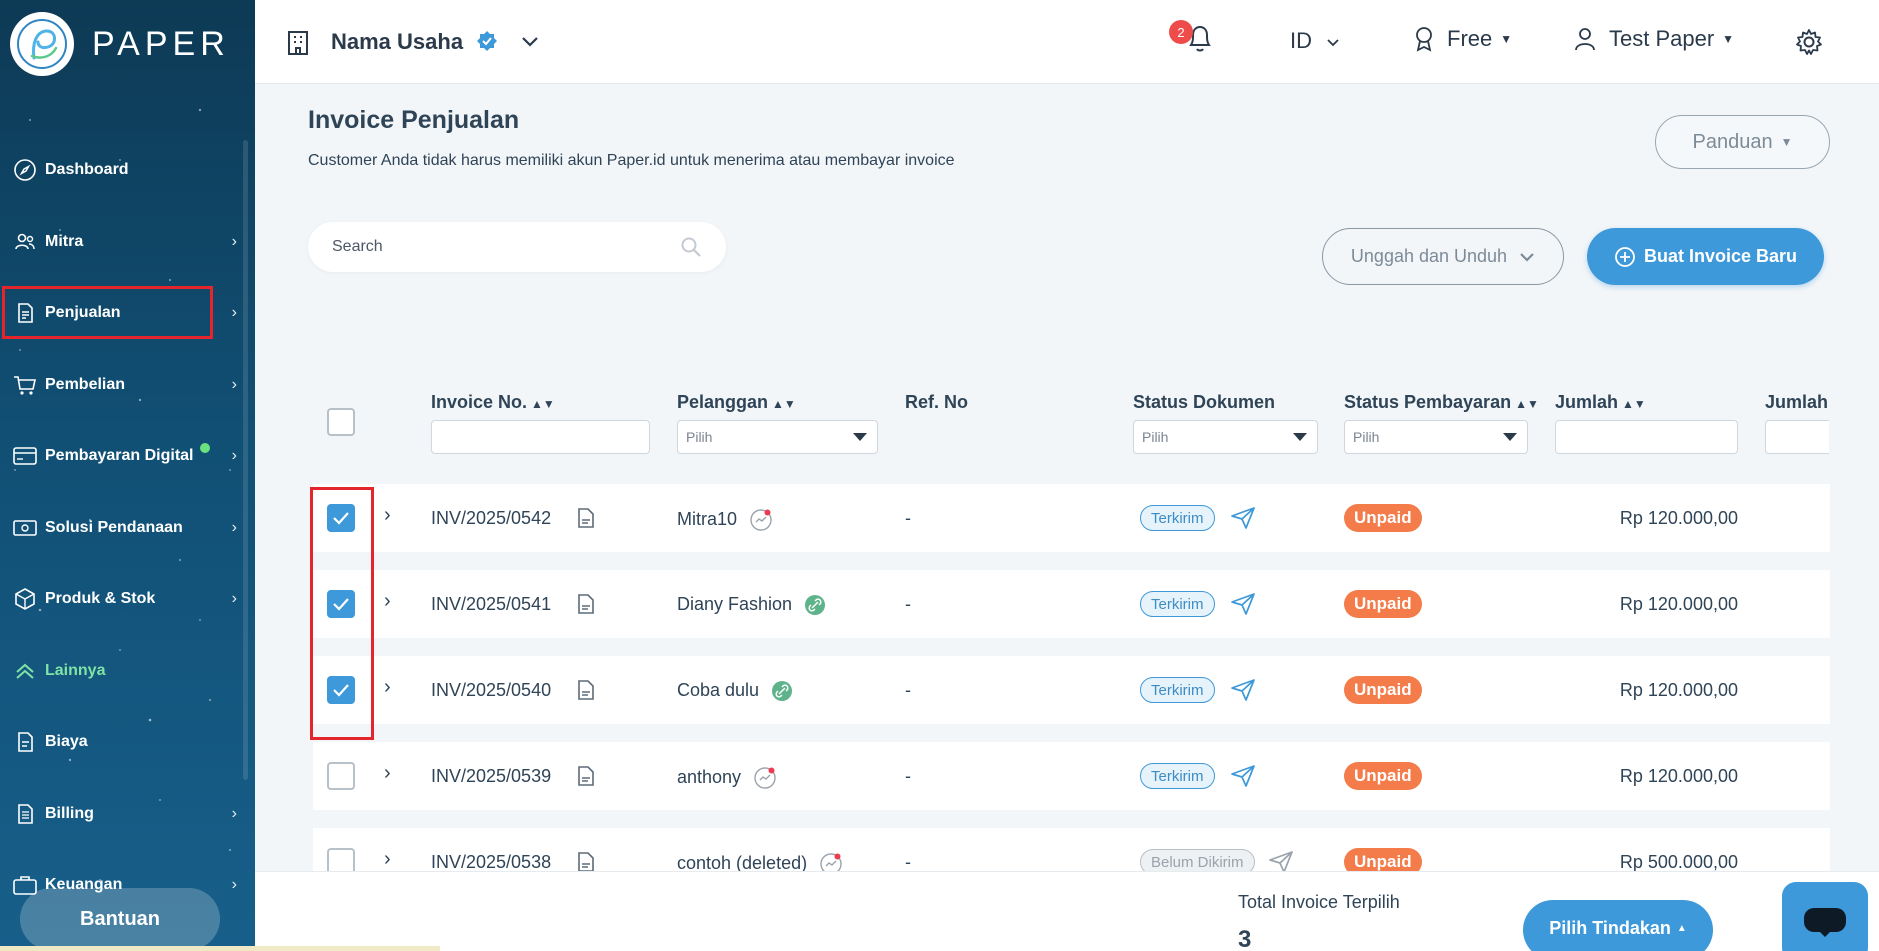  What do you see at coordinates (25, 671) in the screenshot?
I see `double-chevron-up-icon` at bounding box center [25, 671].